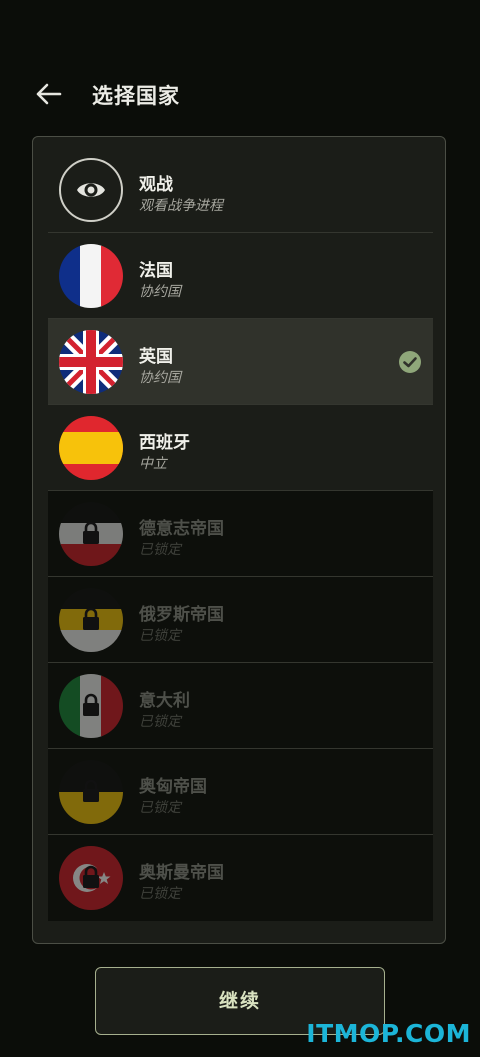 The image size is (480, 1057). I want to click on country-status: 中立, so click(153, 464).